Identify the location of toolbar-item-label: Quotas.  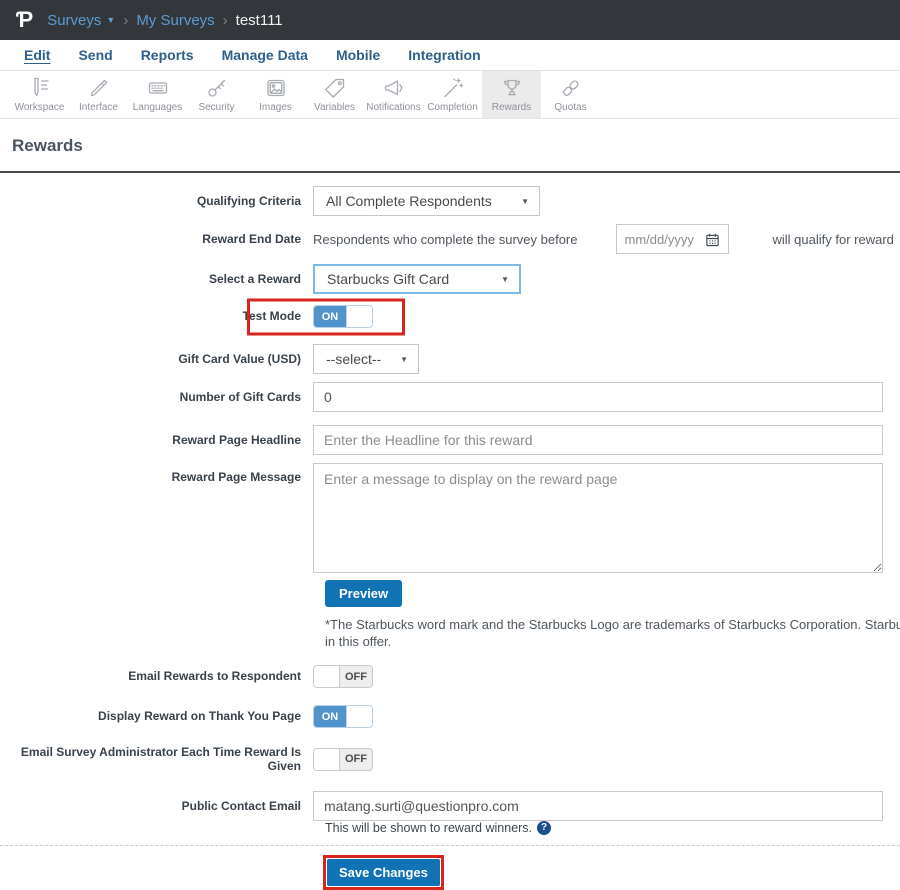
(570, 107).